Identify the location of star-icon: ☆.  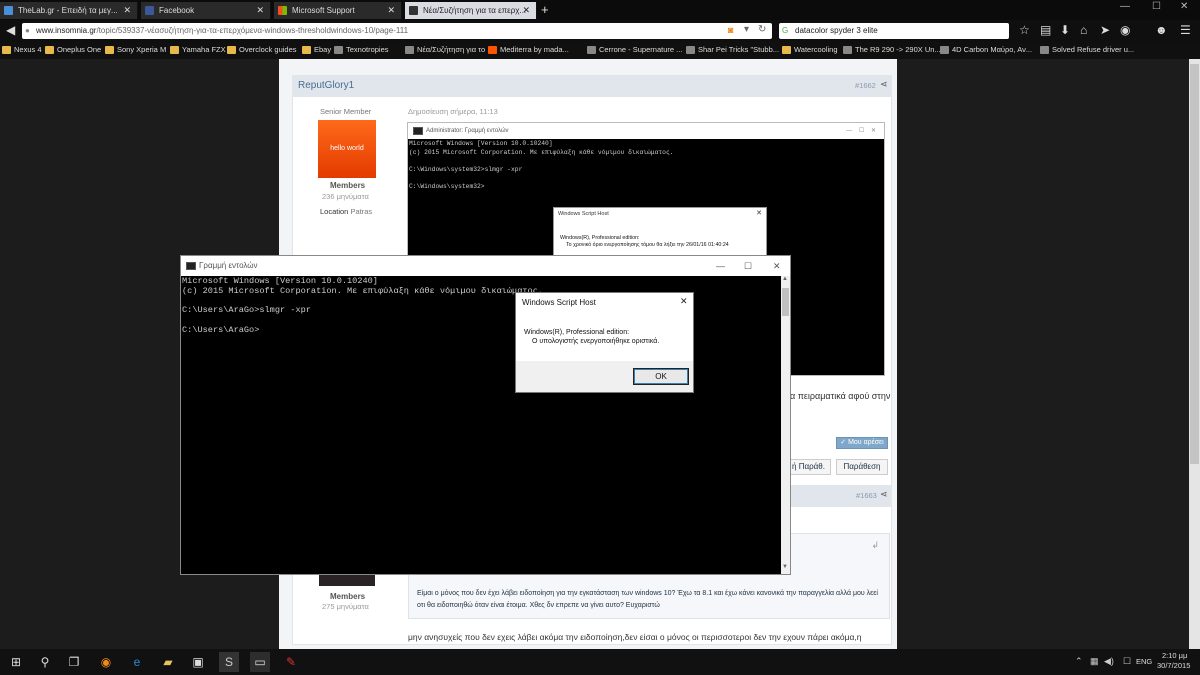
(1024, 30).